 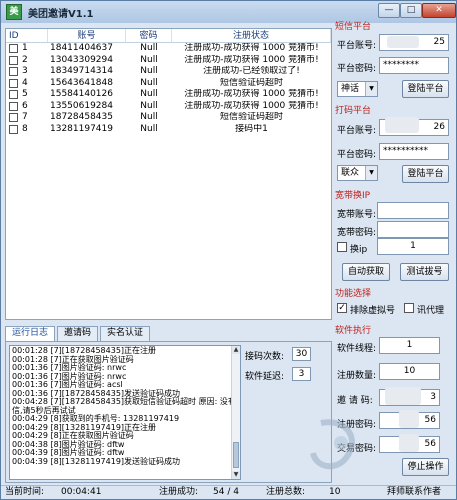 What do you see at coordinates (425, 467) in the screenshot?
I see `stop-button: 停止操作` at bounding box center [425, 467].